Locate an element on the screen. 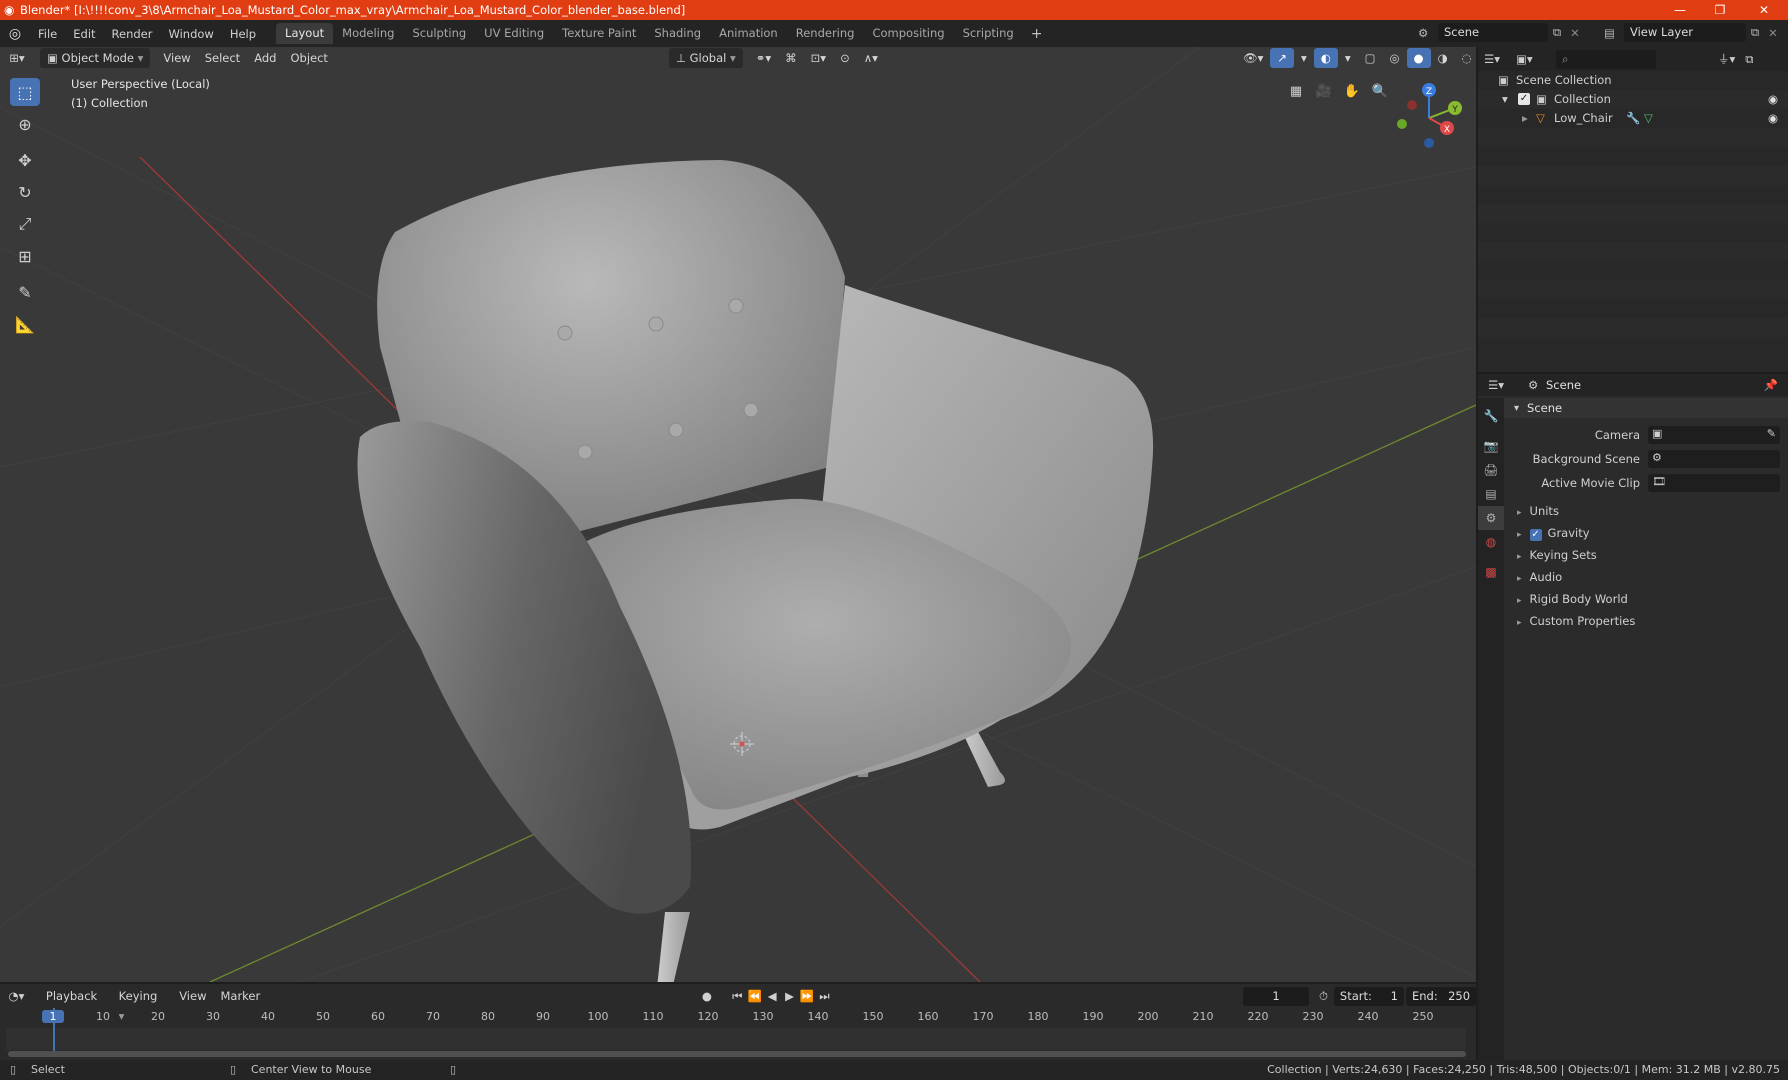 The width and height of the screenshot is (1788, 1080). stopwatch-icon: ⏱ is located at coordinates (1323, 996).